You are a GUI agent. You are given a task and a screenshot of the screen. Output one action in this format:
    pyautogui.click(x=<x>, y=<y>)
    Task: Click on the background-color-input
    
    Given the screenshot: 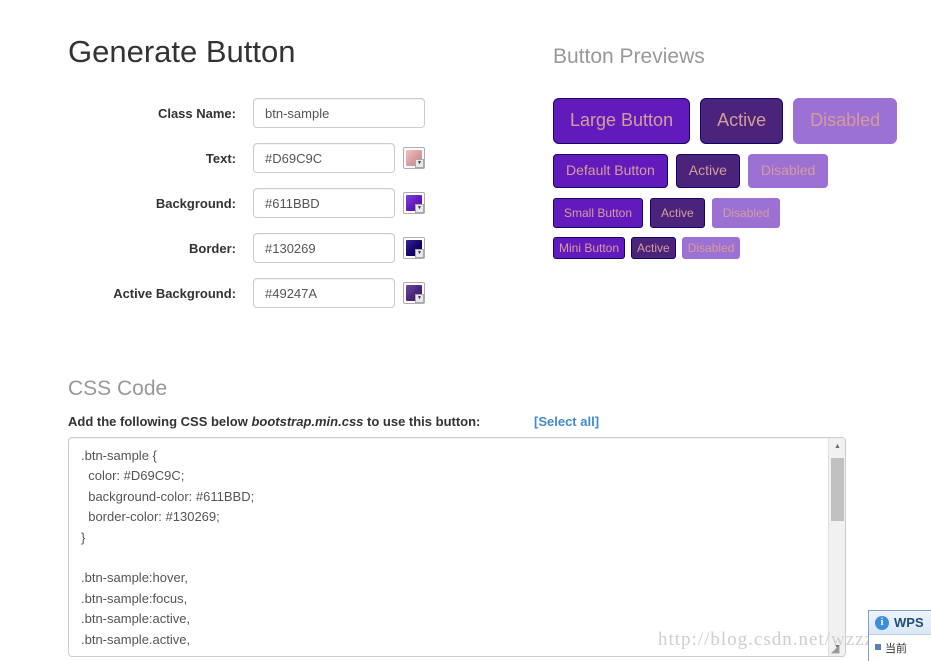 What is the action you would take?
    pyautogui.click(x=324, y=203)
    